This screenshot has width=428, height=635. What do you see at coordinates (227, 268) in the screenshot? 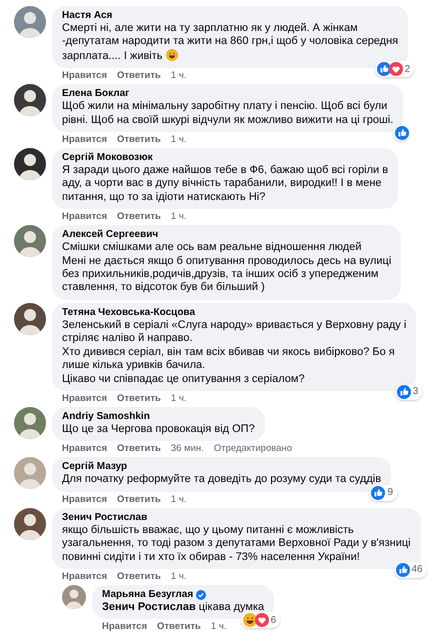
I see `comment-text: Смішки смішками але ось вам реальне відношення людей Мені не дається якщо б опитування проводилось десь на вулиці без прихильників,родичів,друзів, та інших осіб з упередженим ставлення, то відсоток був би більший )` at bounding box center [227, 268].